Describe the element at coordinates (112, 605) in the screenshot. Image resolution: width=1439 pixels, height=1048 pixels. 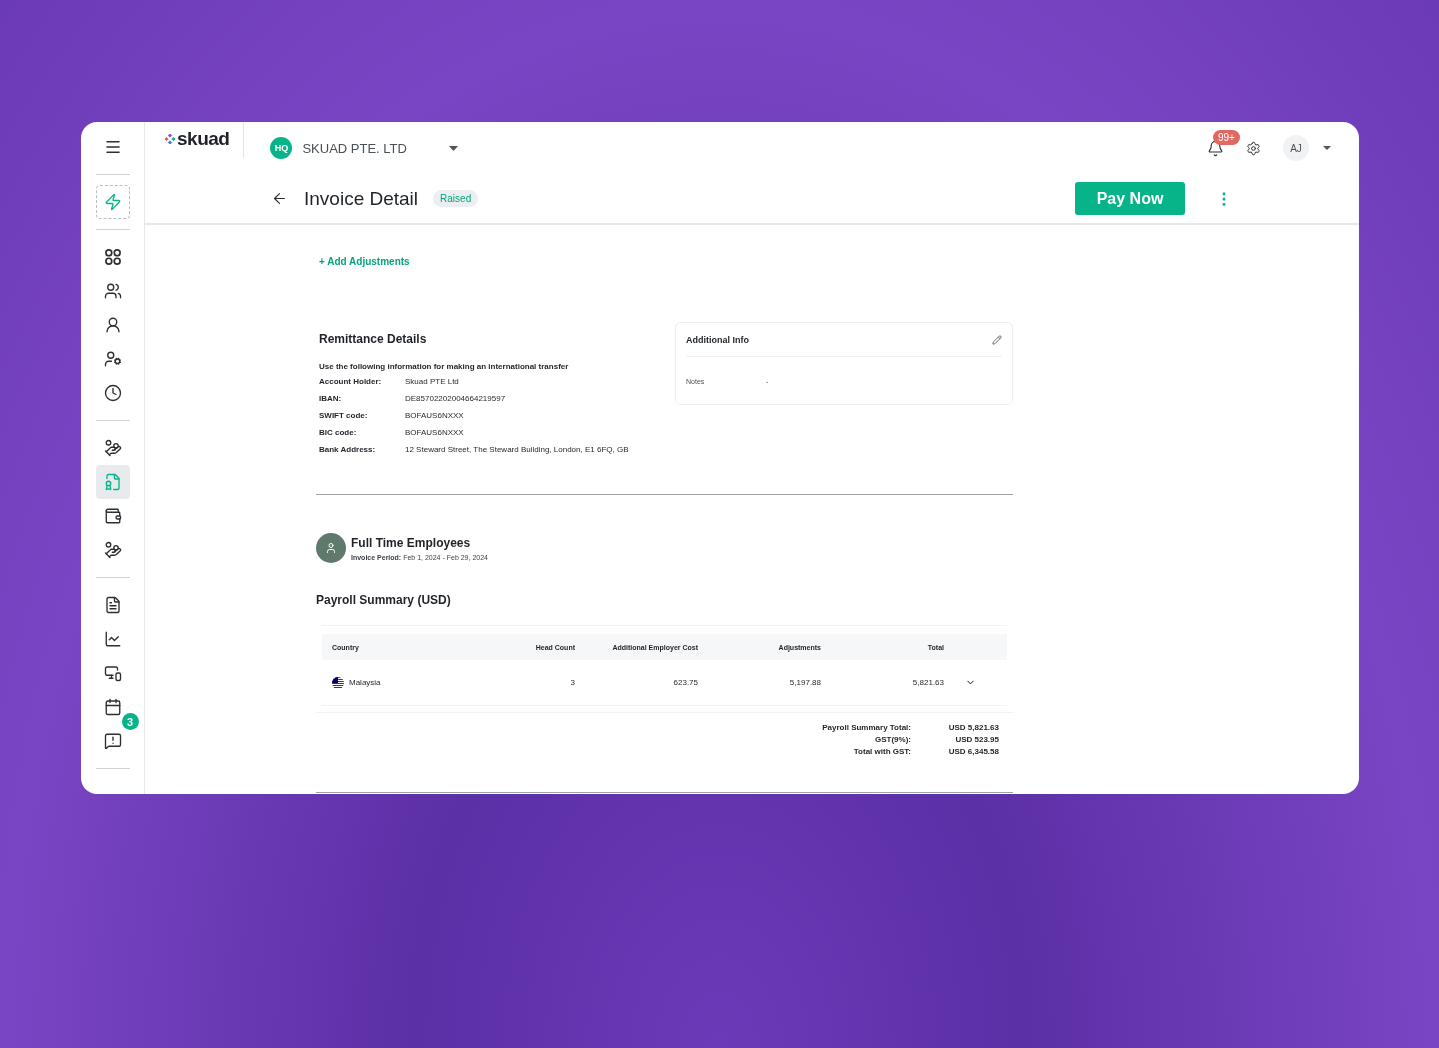
I see `document-icon` at that location.